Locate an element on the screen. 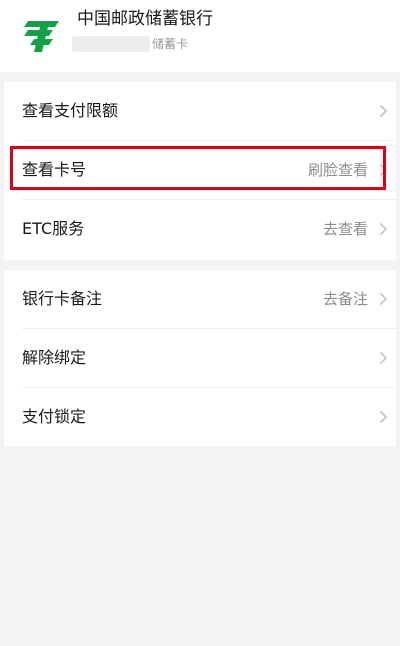 This screenshot has height=646, width=400. menu-item-value: 去备注 is located at coordinates (345, 299).